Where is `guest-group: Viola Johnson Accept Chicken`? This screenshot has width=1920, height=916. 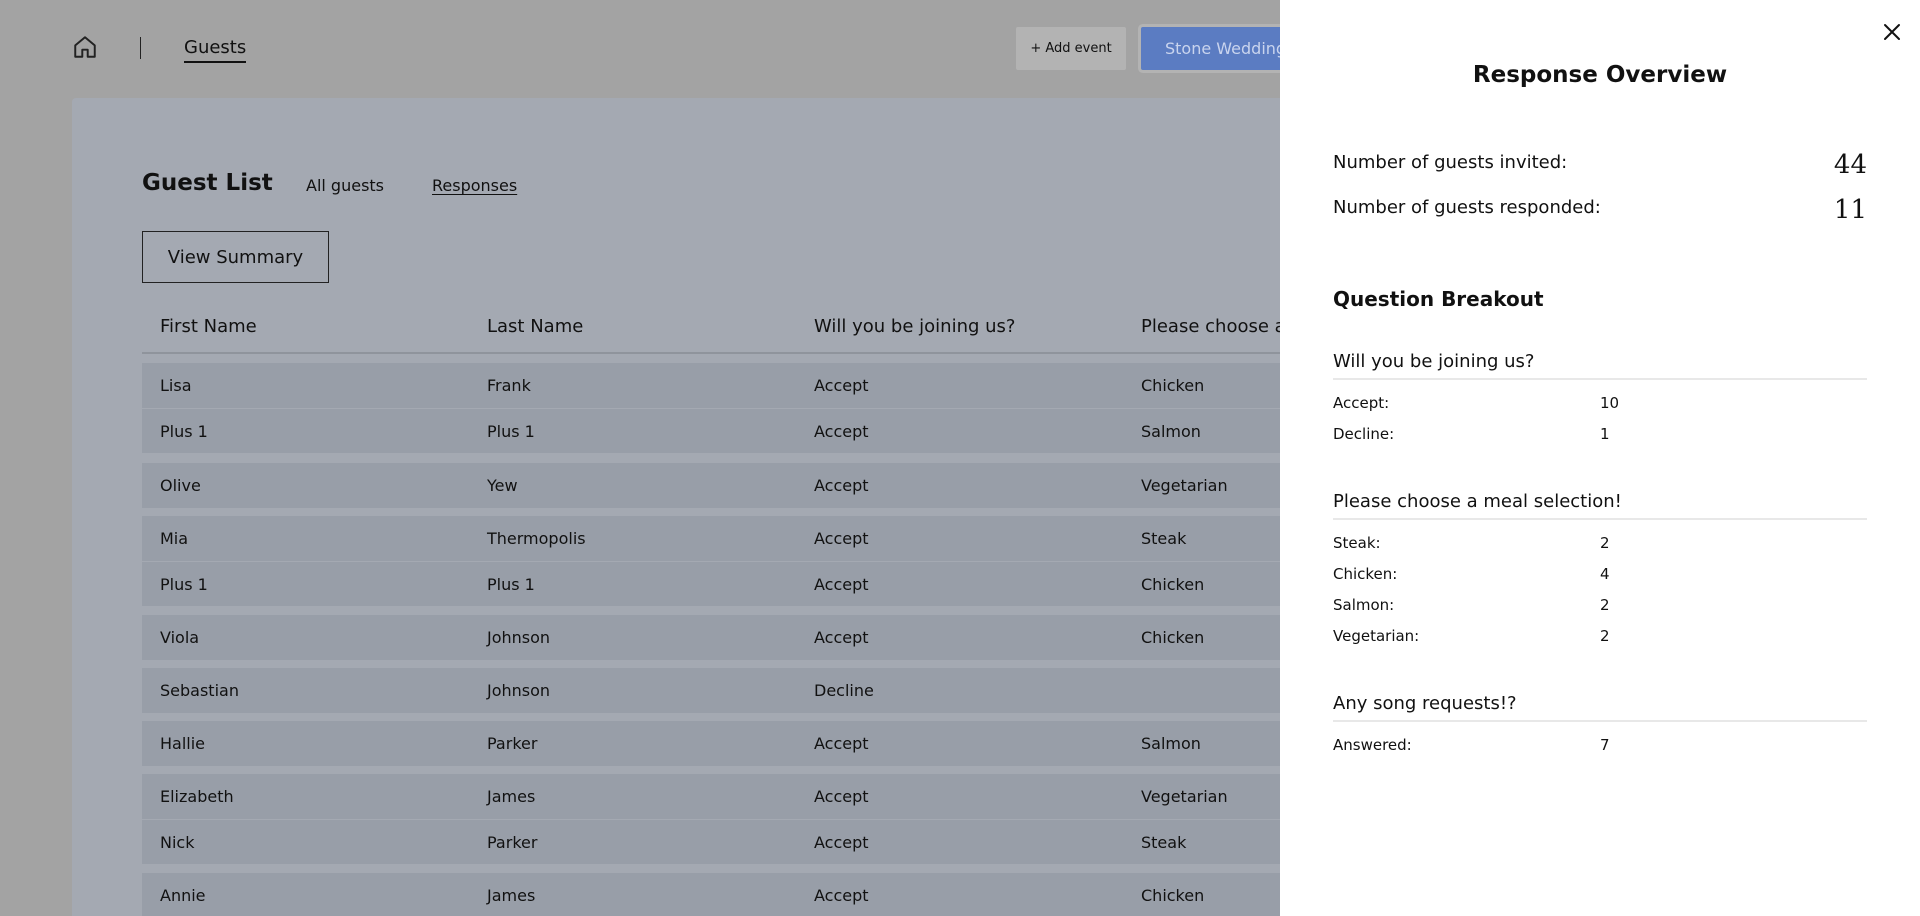
guest-group: Viola Johnson Accept Chicken is located at coordinates (757, 637).